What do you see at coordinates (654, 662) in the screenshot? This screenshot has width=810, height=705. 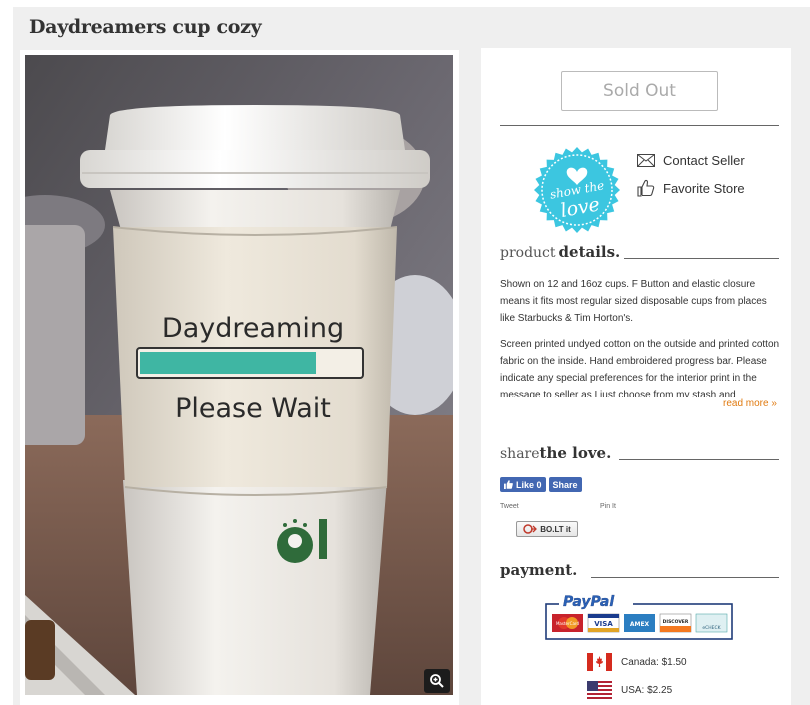 I see `shipping-label: Canada: $1.50` at bounding box center [654, 662].